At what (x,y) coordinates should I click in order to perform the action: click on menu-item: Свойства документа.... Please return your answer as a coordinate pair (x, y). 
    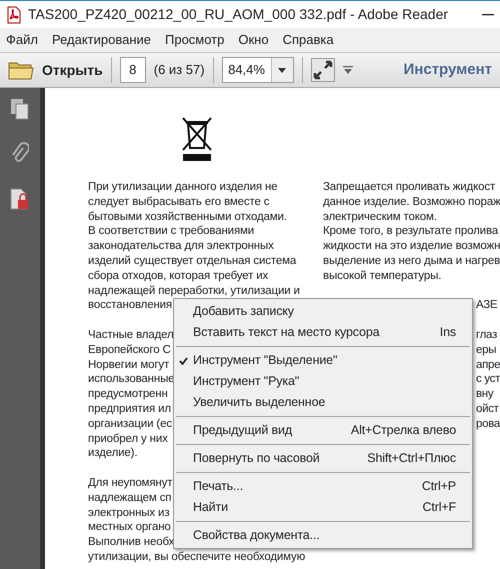
    Looking at the image, I should click on (323, 535).